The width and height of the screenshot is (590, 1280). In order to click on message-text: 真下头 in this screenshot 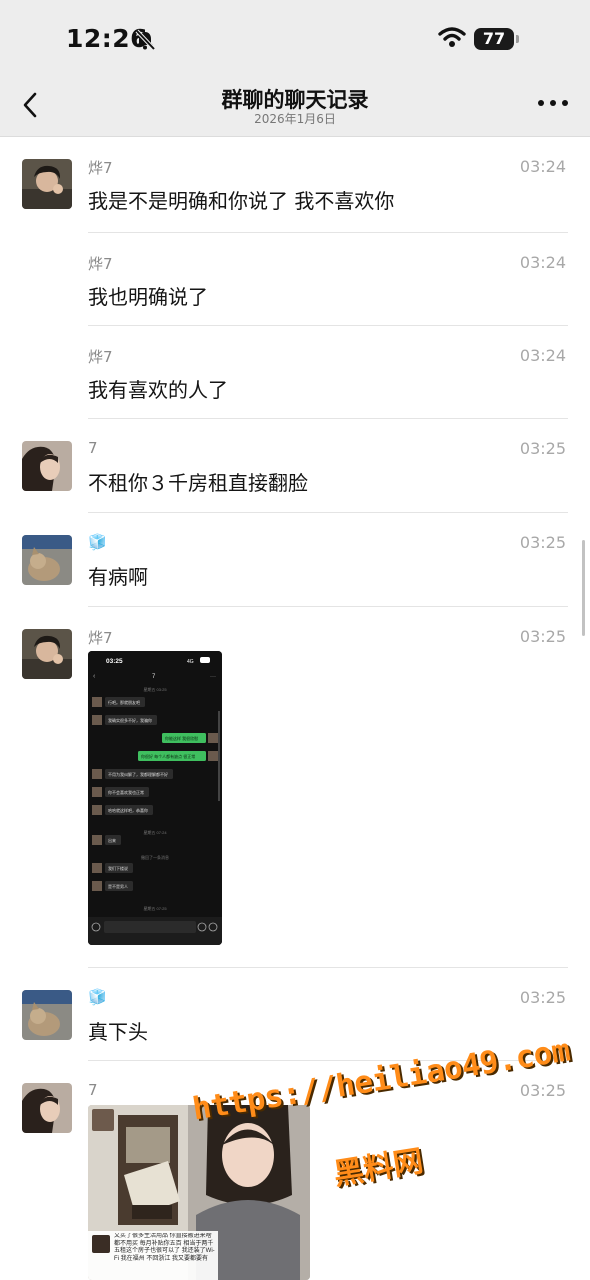, I will do `click(118, 1032)`.